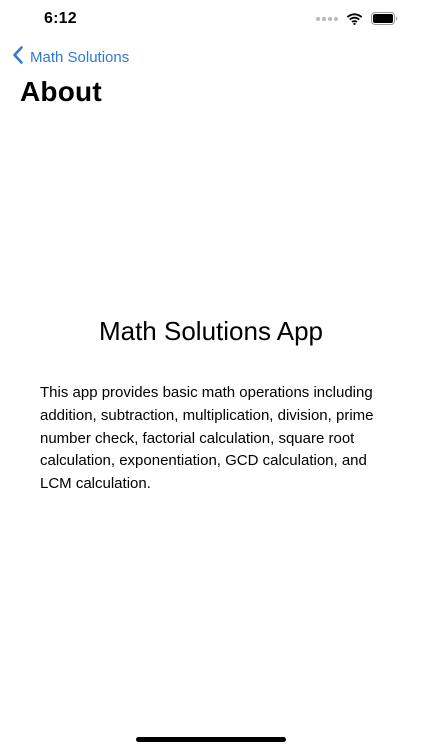  What do you see at coordinates (327, 18) in the screenshot?
I see `signal-icon` at bounding box center [327, 18].